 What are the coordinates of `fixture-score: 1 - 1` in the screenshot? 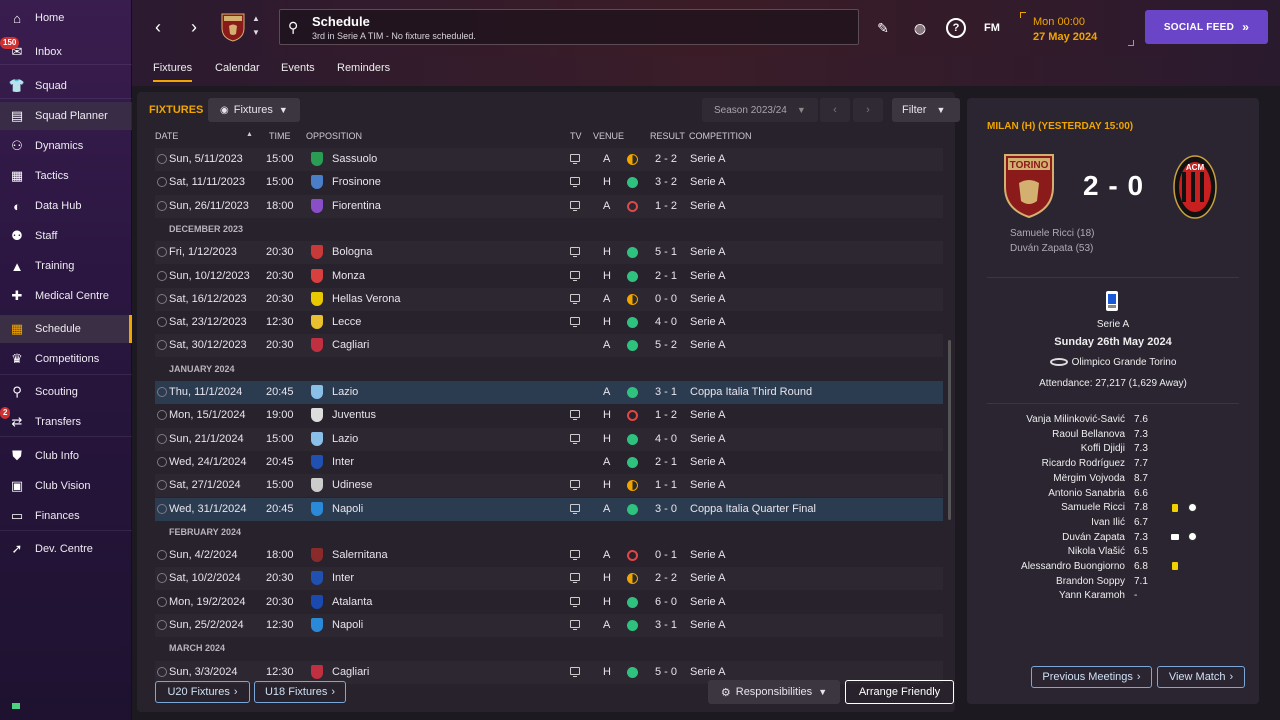 It's located at (666, 485).